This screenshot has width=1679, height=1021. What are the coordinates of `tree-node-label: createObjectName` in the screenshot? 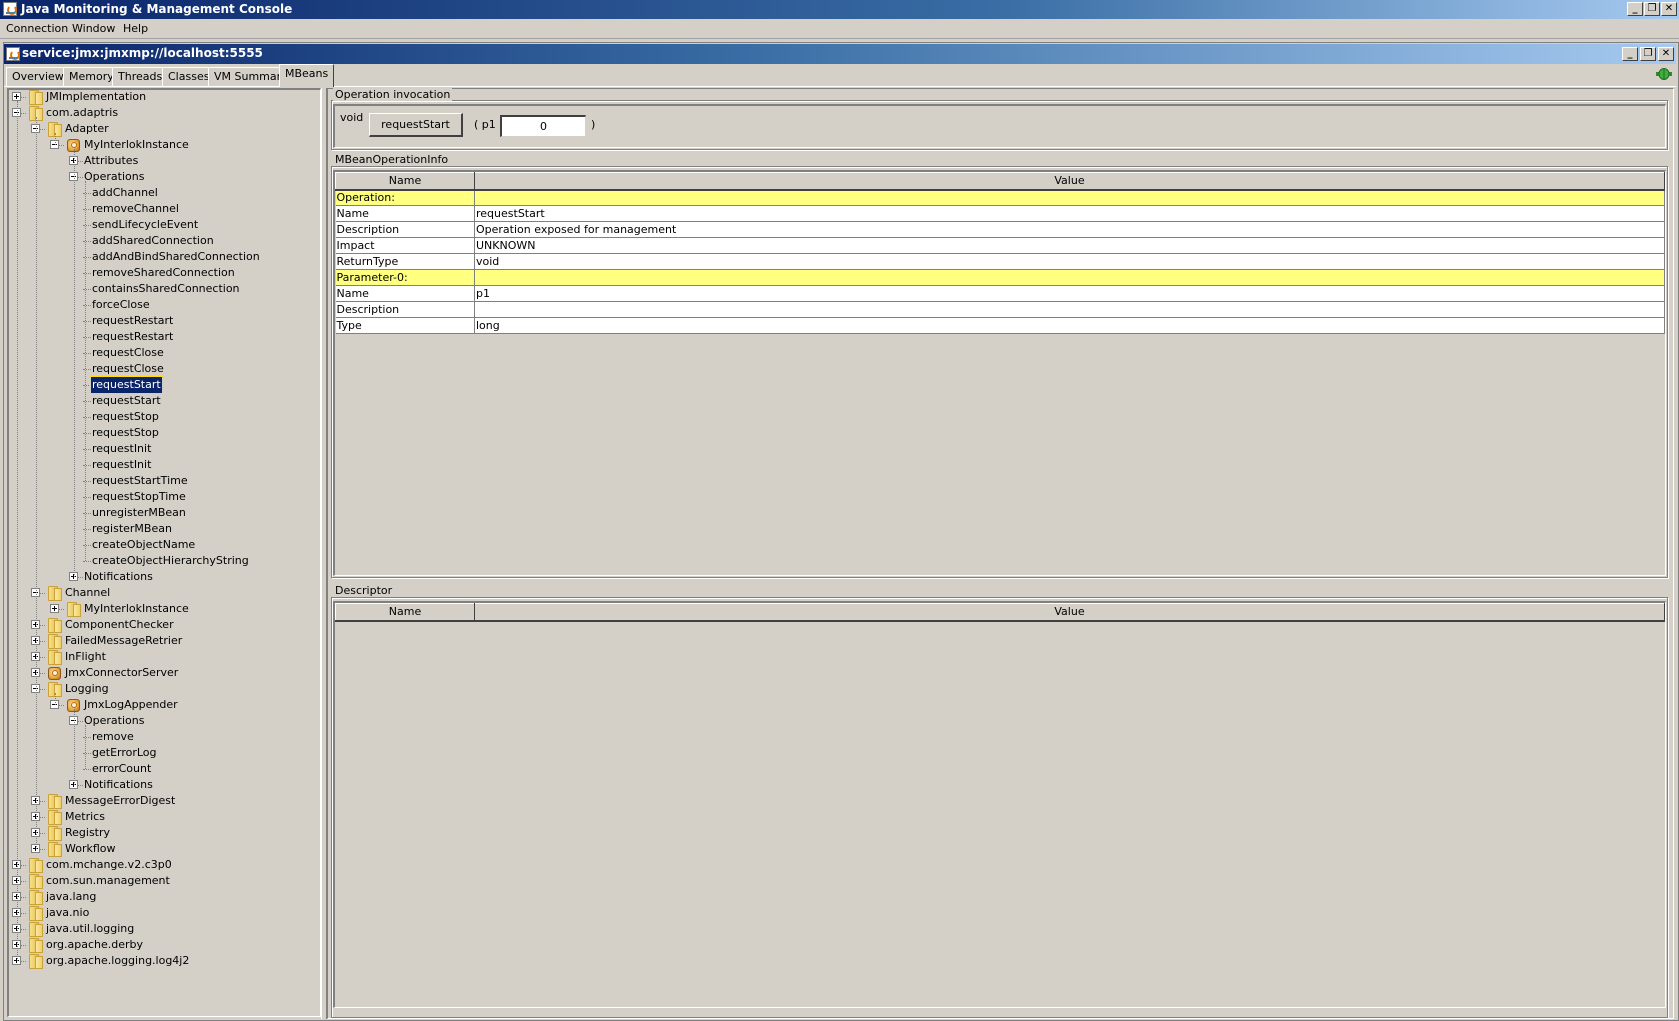 It's located at (143, 545).